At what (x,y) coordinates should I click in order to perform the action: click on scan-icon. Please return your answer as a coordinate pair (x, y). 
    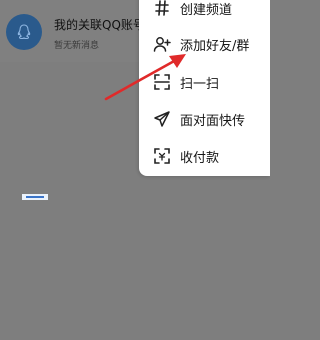
    Looking at the image, I should click on (162, 82).